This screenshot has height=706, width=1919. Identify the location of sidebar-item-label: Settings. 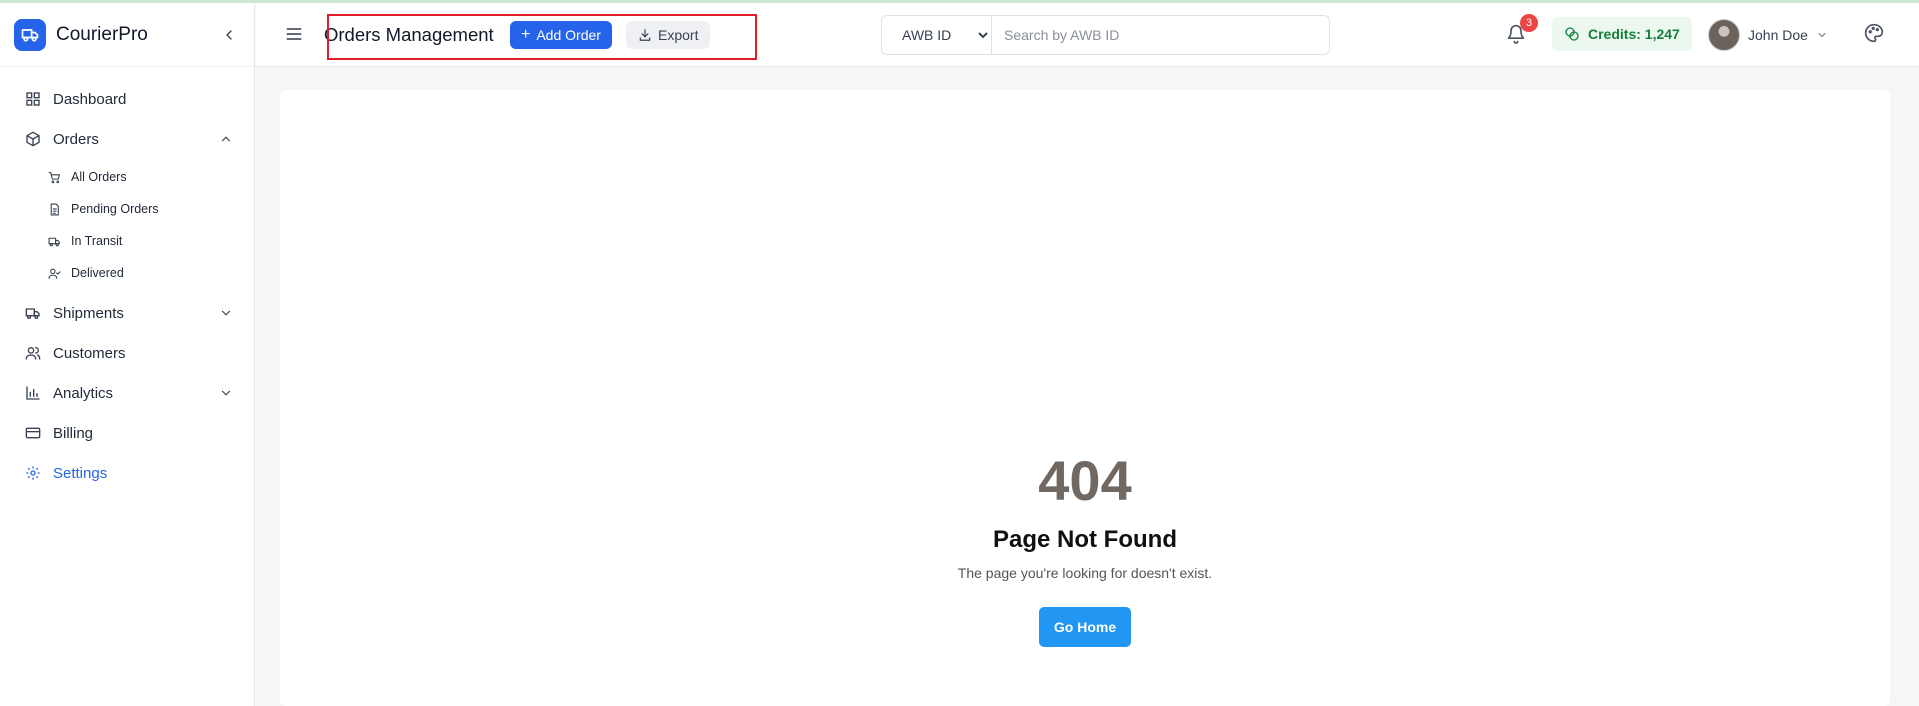
(80, 473).